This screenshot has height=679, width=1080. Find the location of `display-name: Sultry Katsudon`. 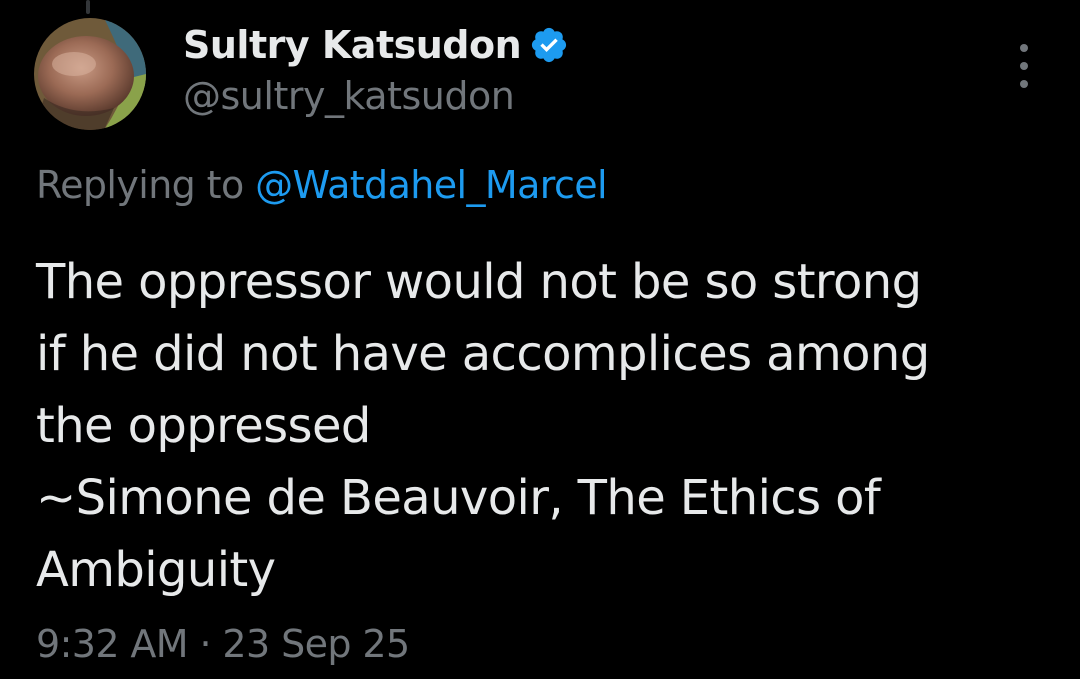

display-name: Sultry Katsudon is located at coordinates (352, 45).